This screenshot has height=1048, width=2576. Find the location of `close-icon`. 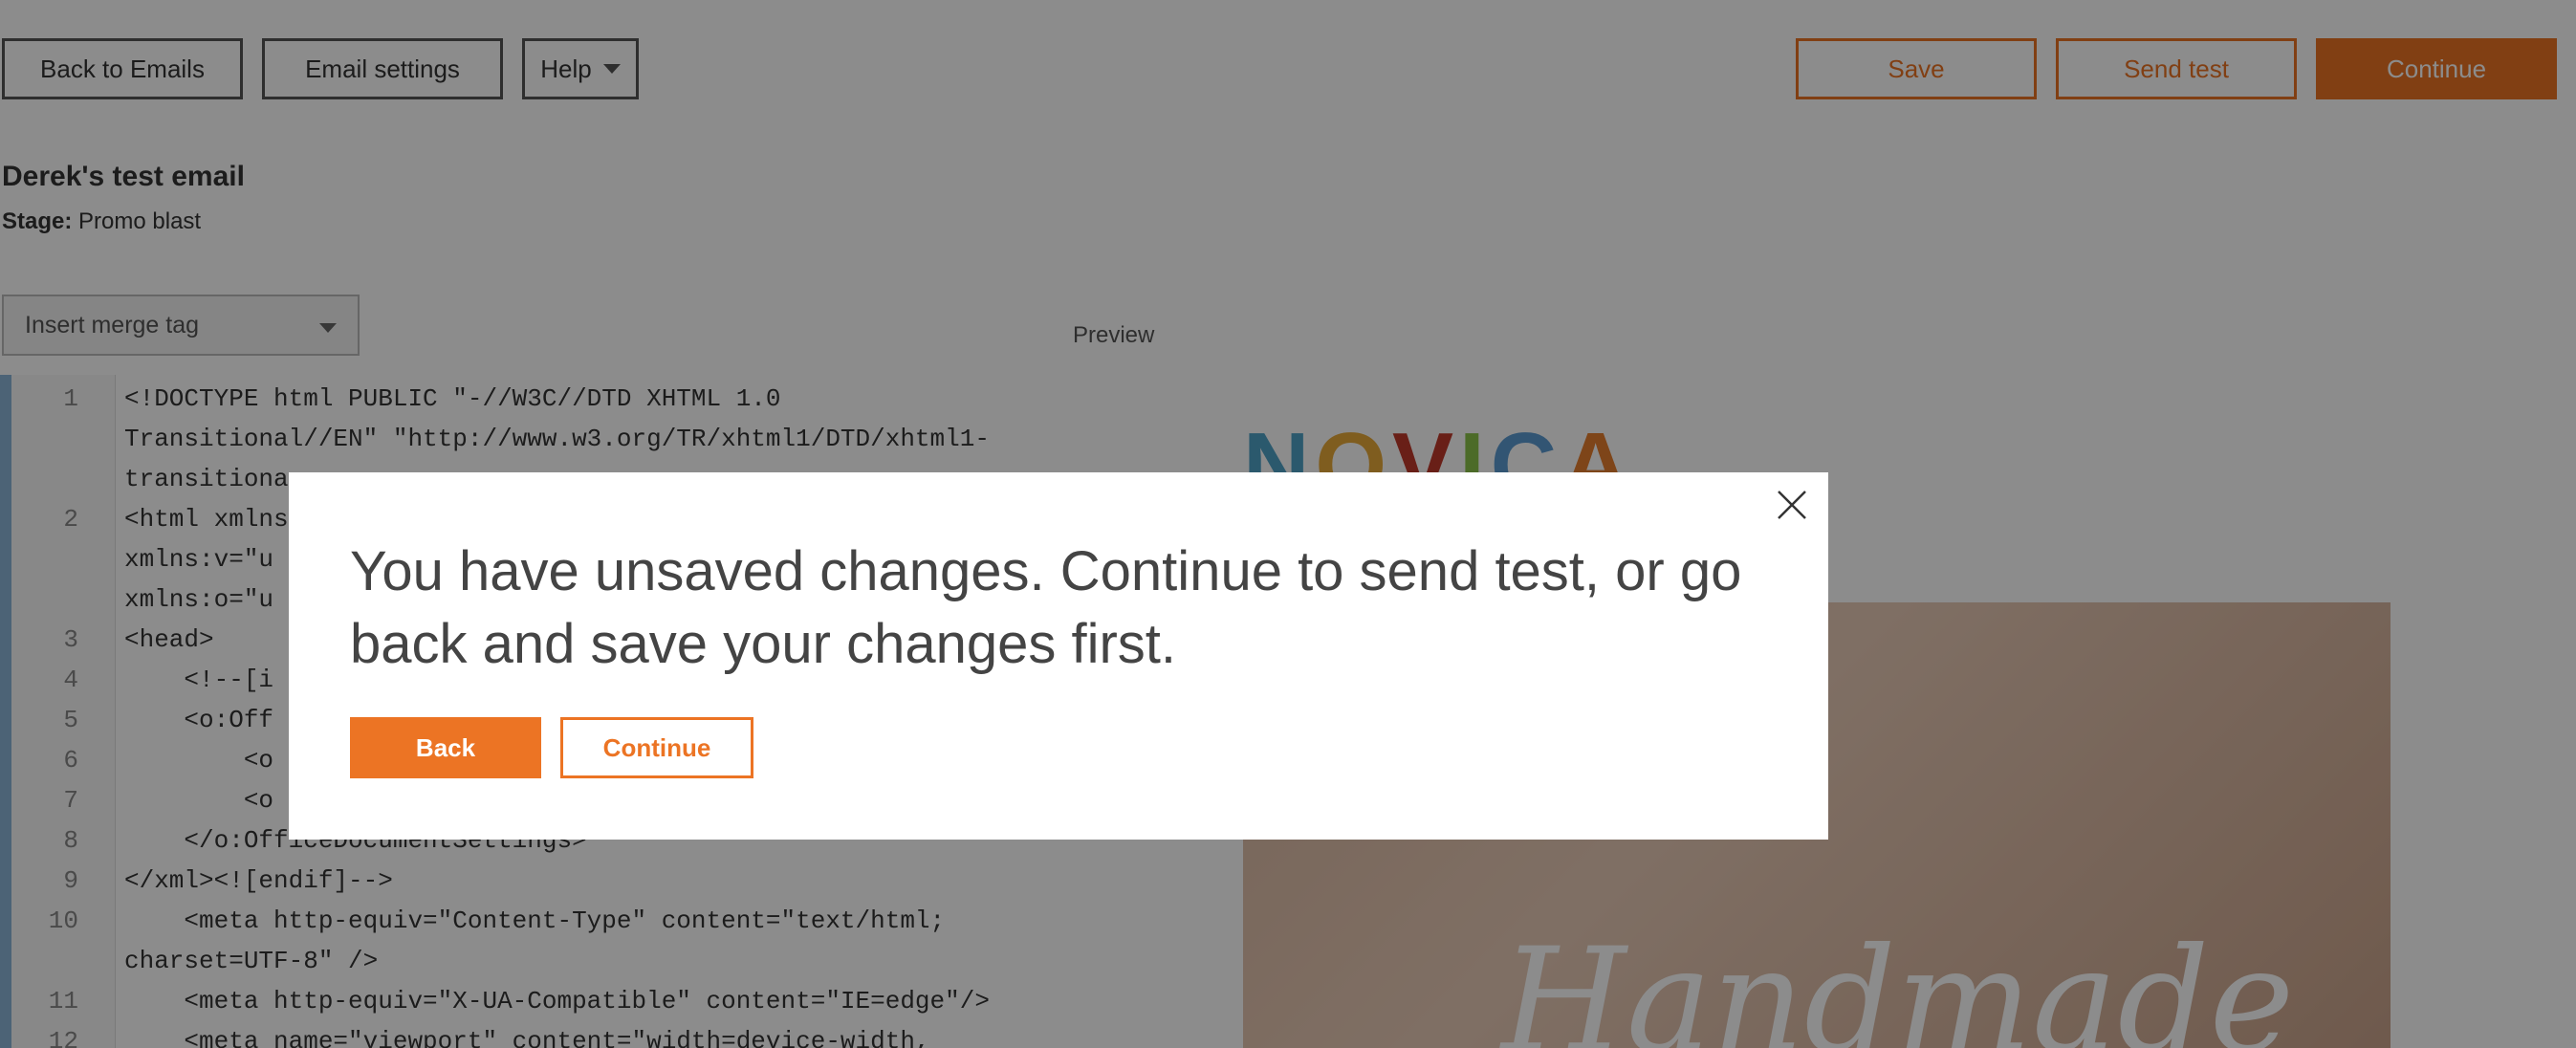

close-icon is located at coordinates (1792, 505).